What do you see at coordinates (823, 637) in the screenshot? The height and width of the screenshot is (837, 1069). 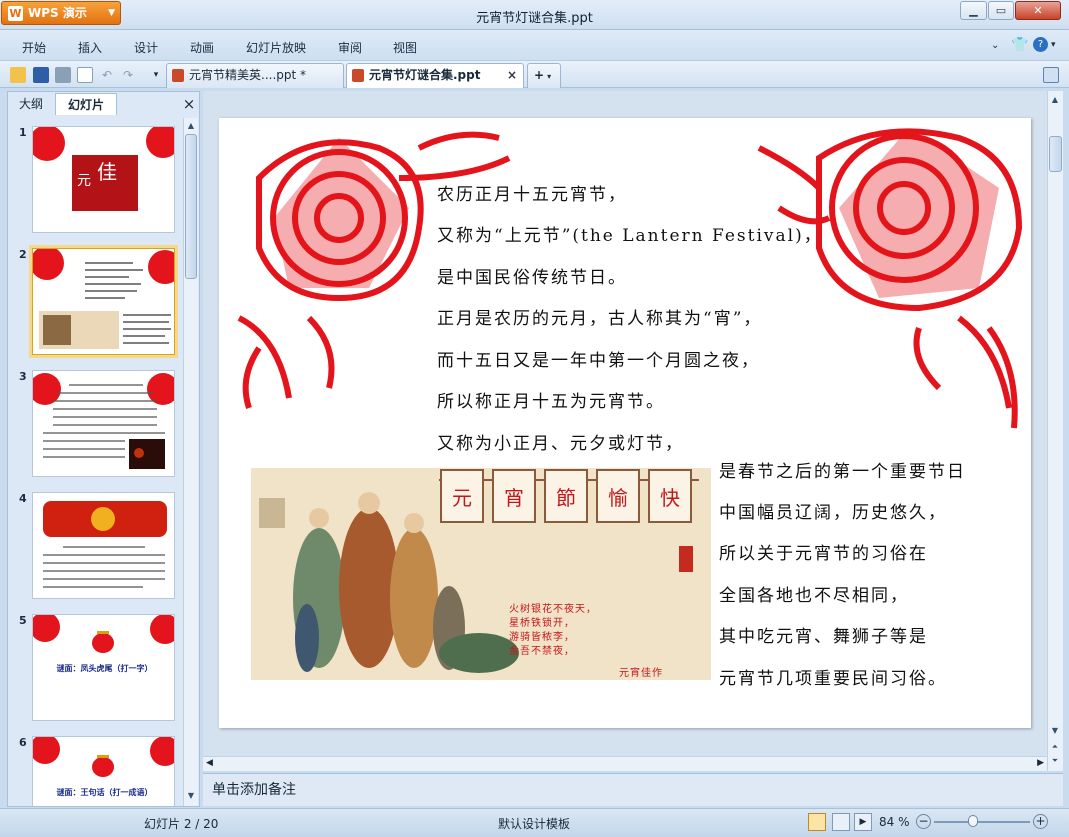 I see `slide-text-line: 其中吃元宵、舞狮子等是` at bounding box center [823, 637].